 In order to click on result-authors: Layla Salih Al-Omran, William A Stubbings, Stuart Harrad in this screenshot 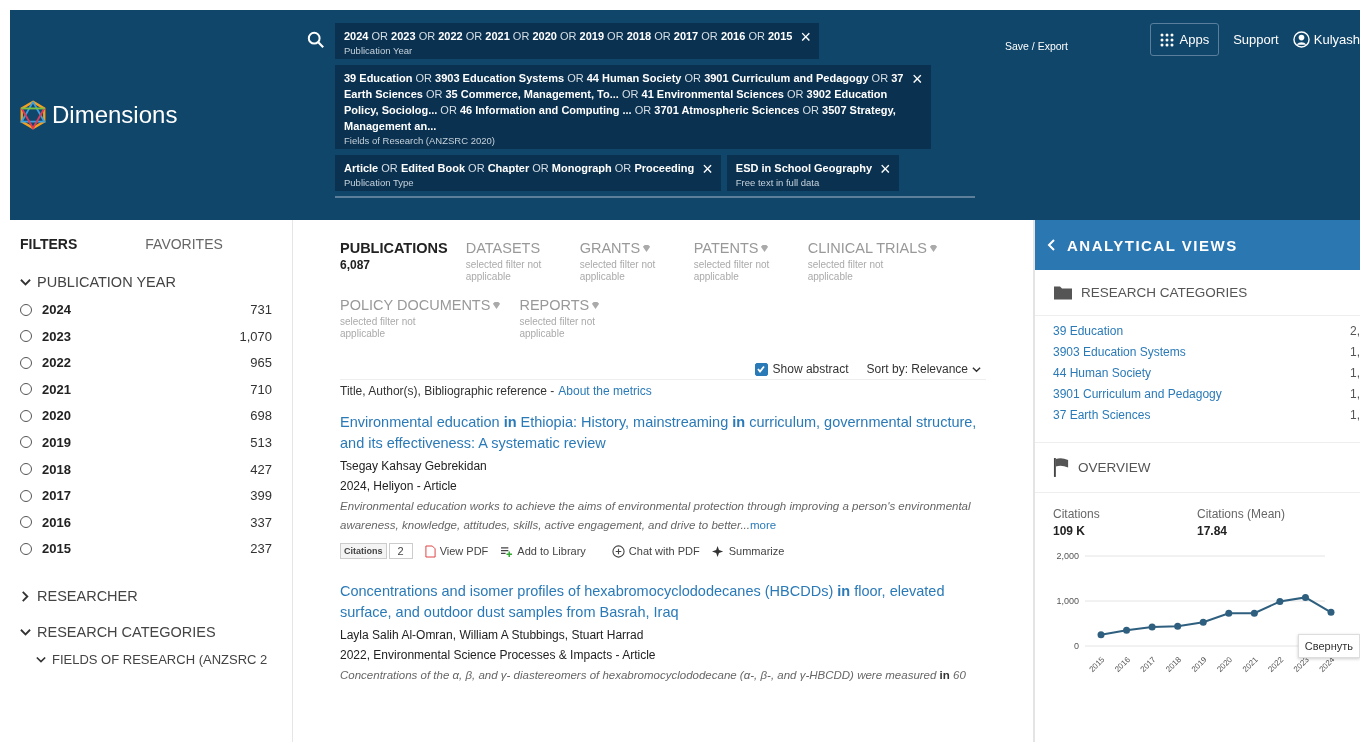, I will do `click(492, 635)`.